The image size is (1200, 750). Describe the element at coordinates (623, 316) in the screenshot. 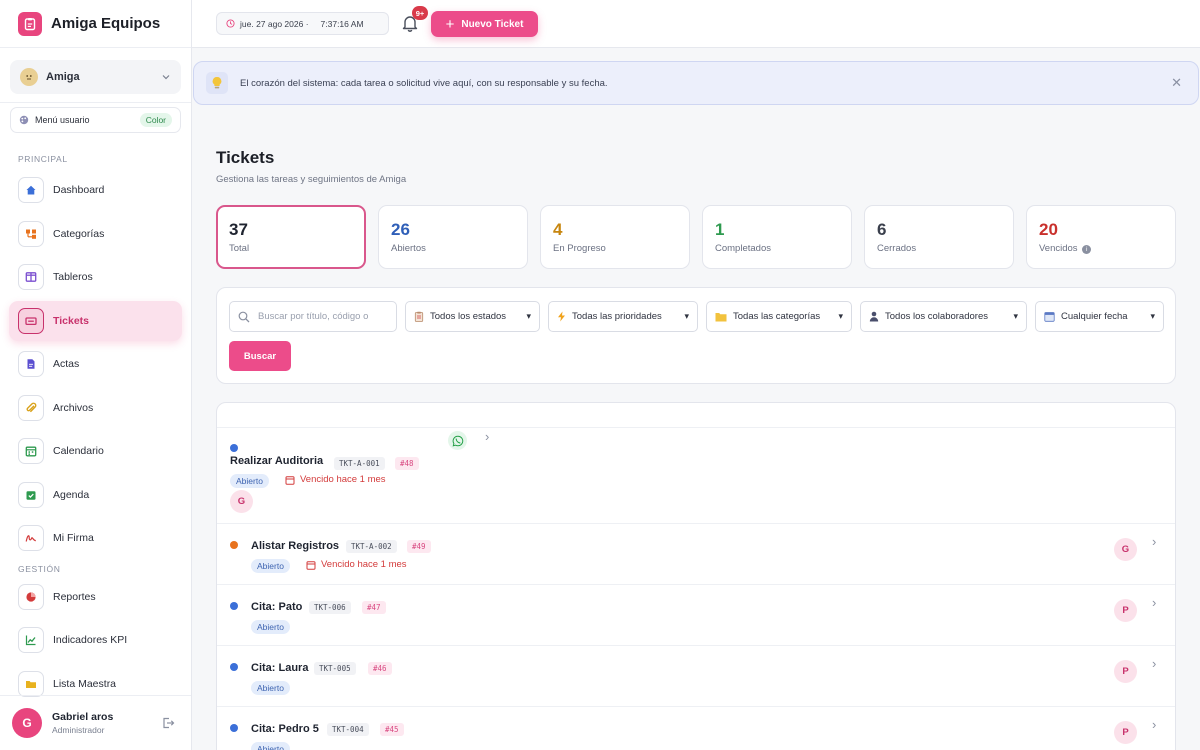

I see `priority-select: Todas las prioridades ▾` at that location.